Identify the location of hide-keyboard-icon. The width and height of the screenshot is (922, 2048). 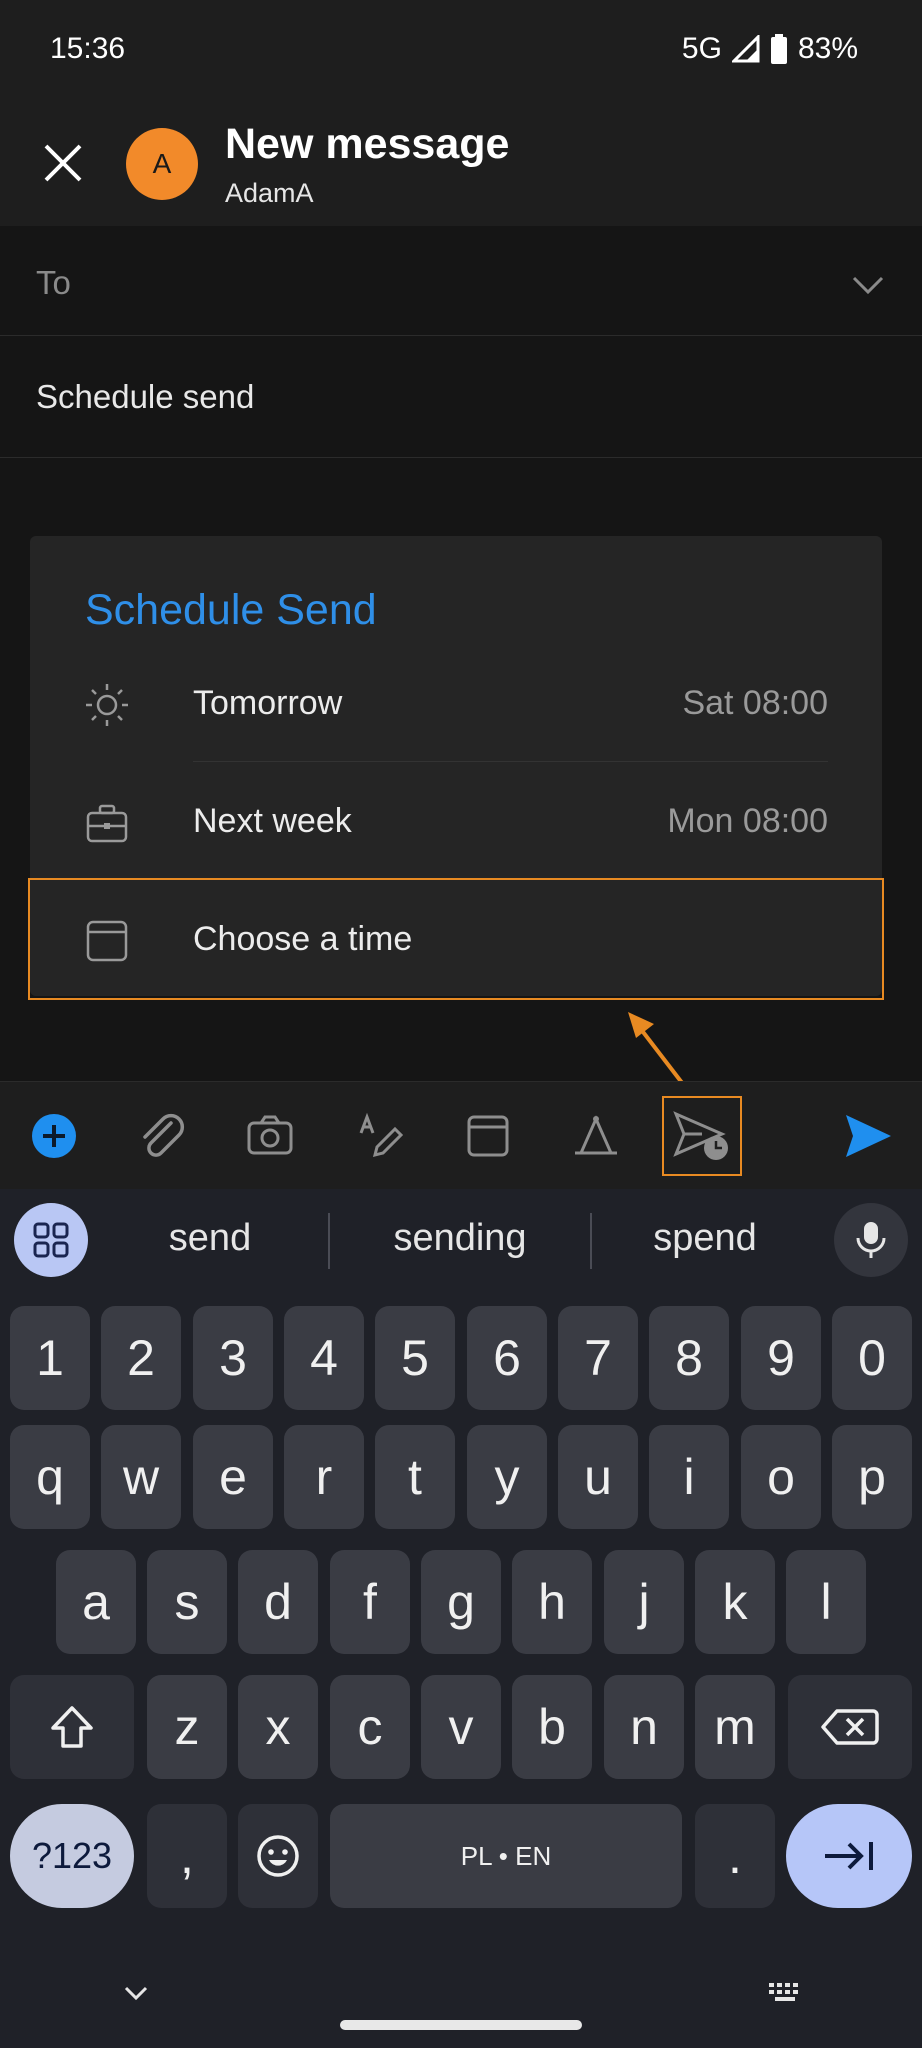
(136, 1994).